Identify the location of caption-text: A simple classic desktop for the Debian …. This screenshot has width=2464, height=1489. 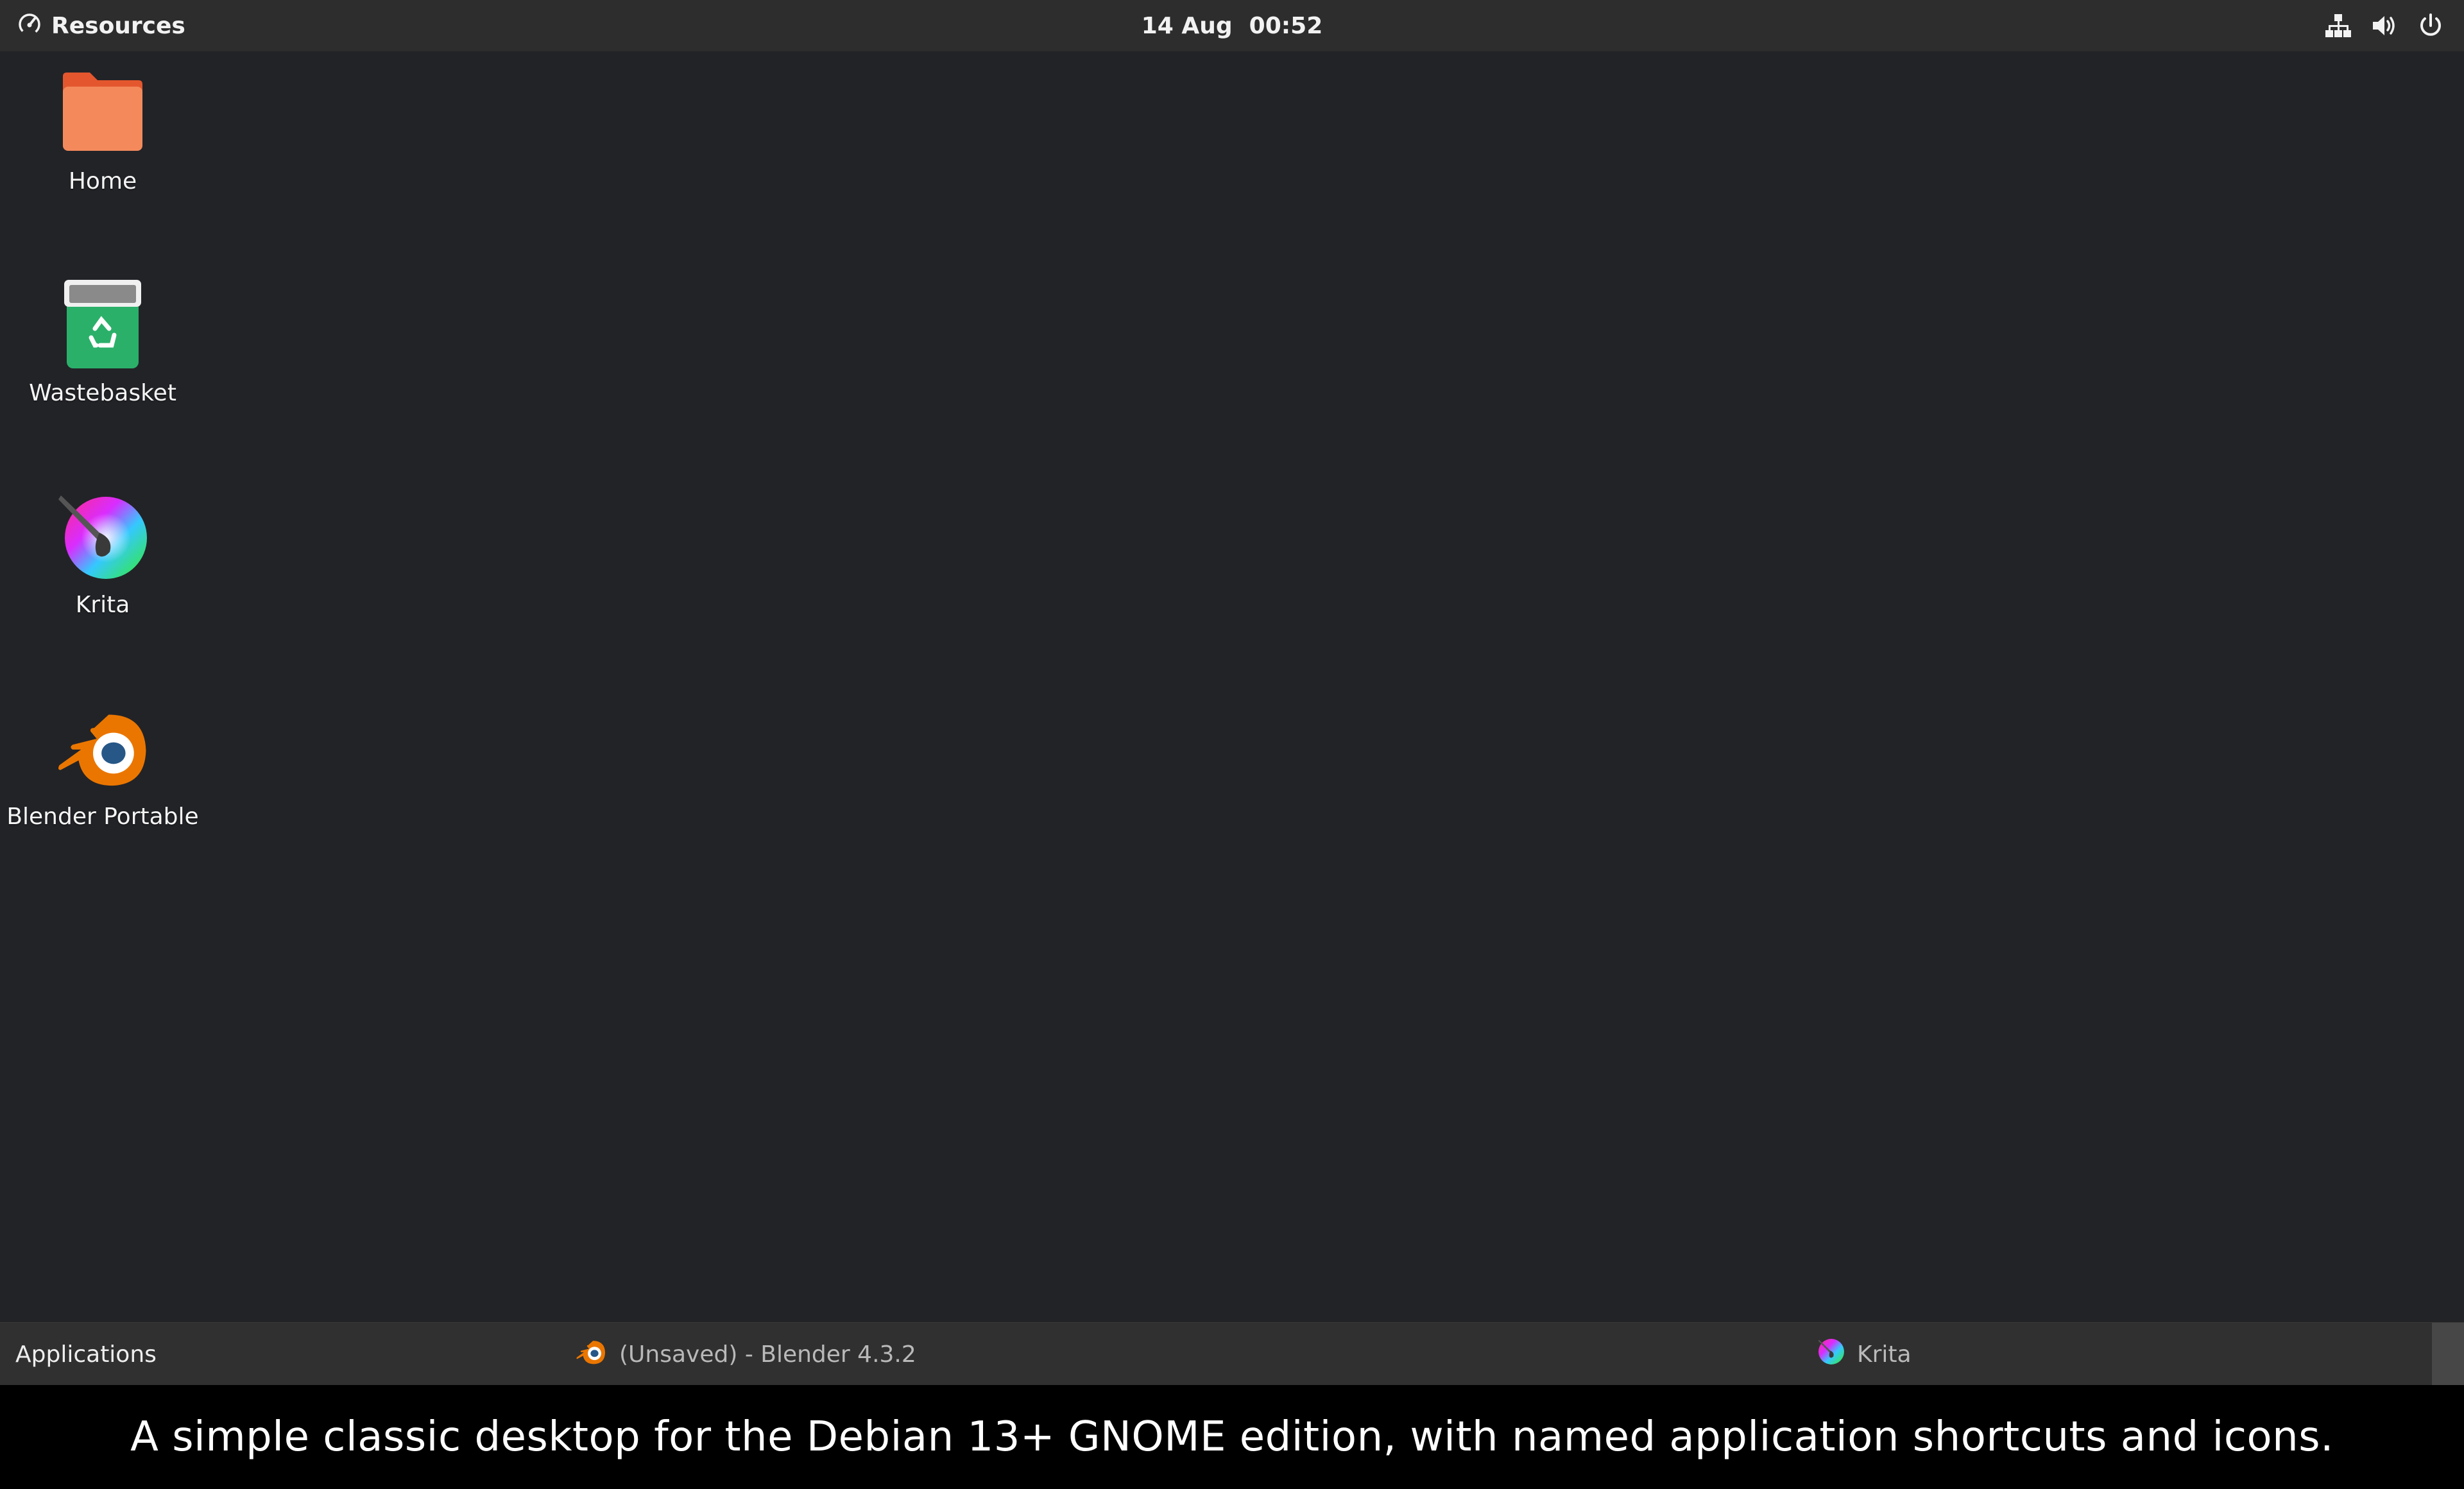
(1232, 1437).